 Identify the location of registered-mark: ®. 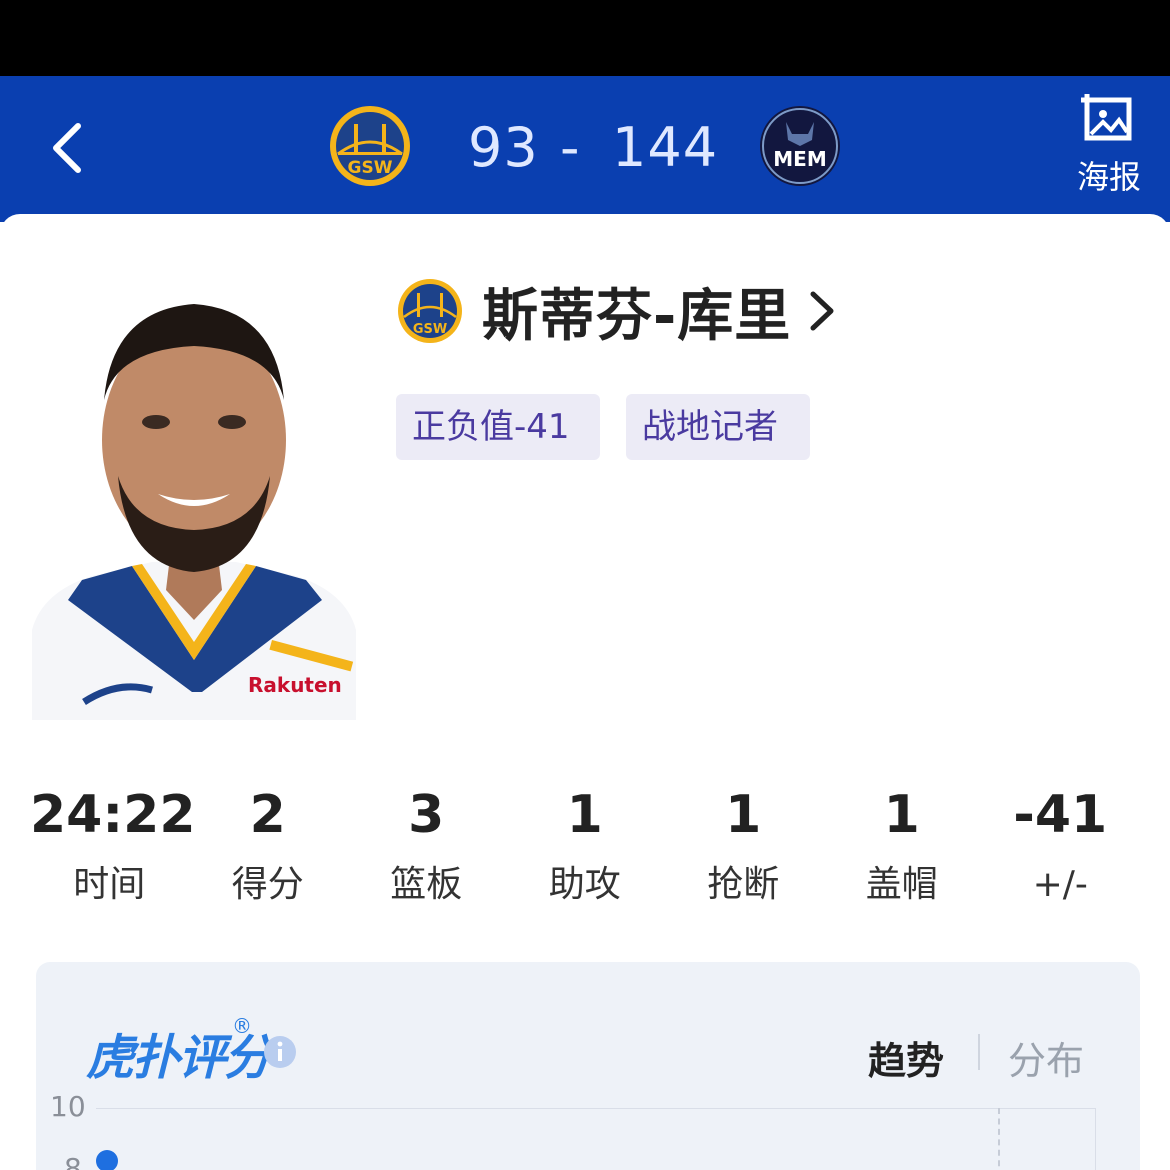
(242, 1026).